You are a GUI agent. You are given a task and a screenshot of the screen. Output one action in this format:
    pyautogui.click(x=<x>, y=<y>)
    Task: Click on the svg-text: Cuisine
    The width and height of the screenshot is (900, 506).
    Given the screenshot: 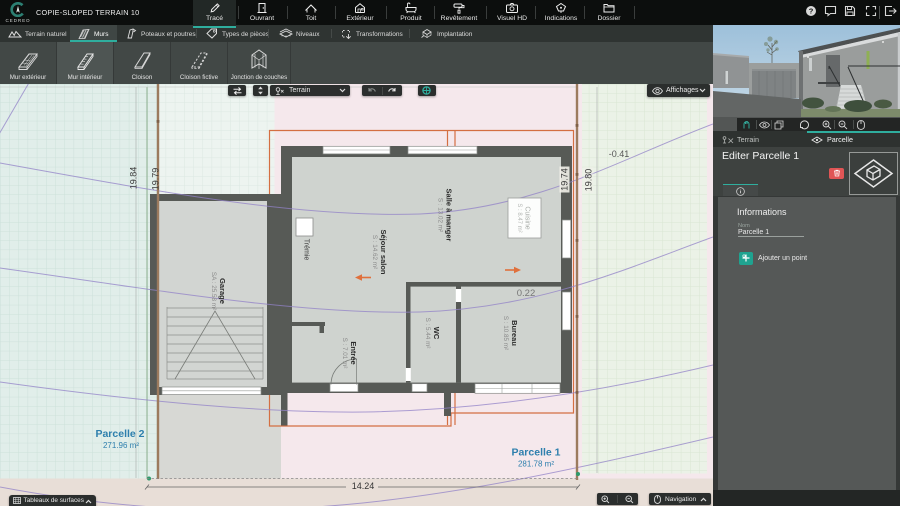 What is the action you would take?
    pyautogui.click(x=527, y=217)
    